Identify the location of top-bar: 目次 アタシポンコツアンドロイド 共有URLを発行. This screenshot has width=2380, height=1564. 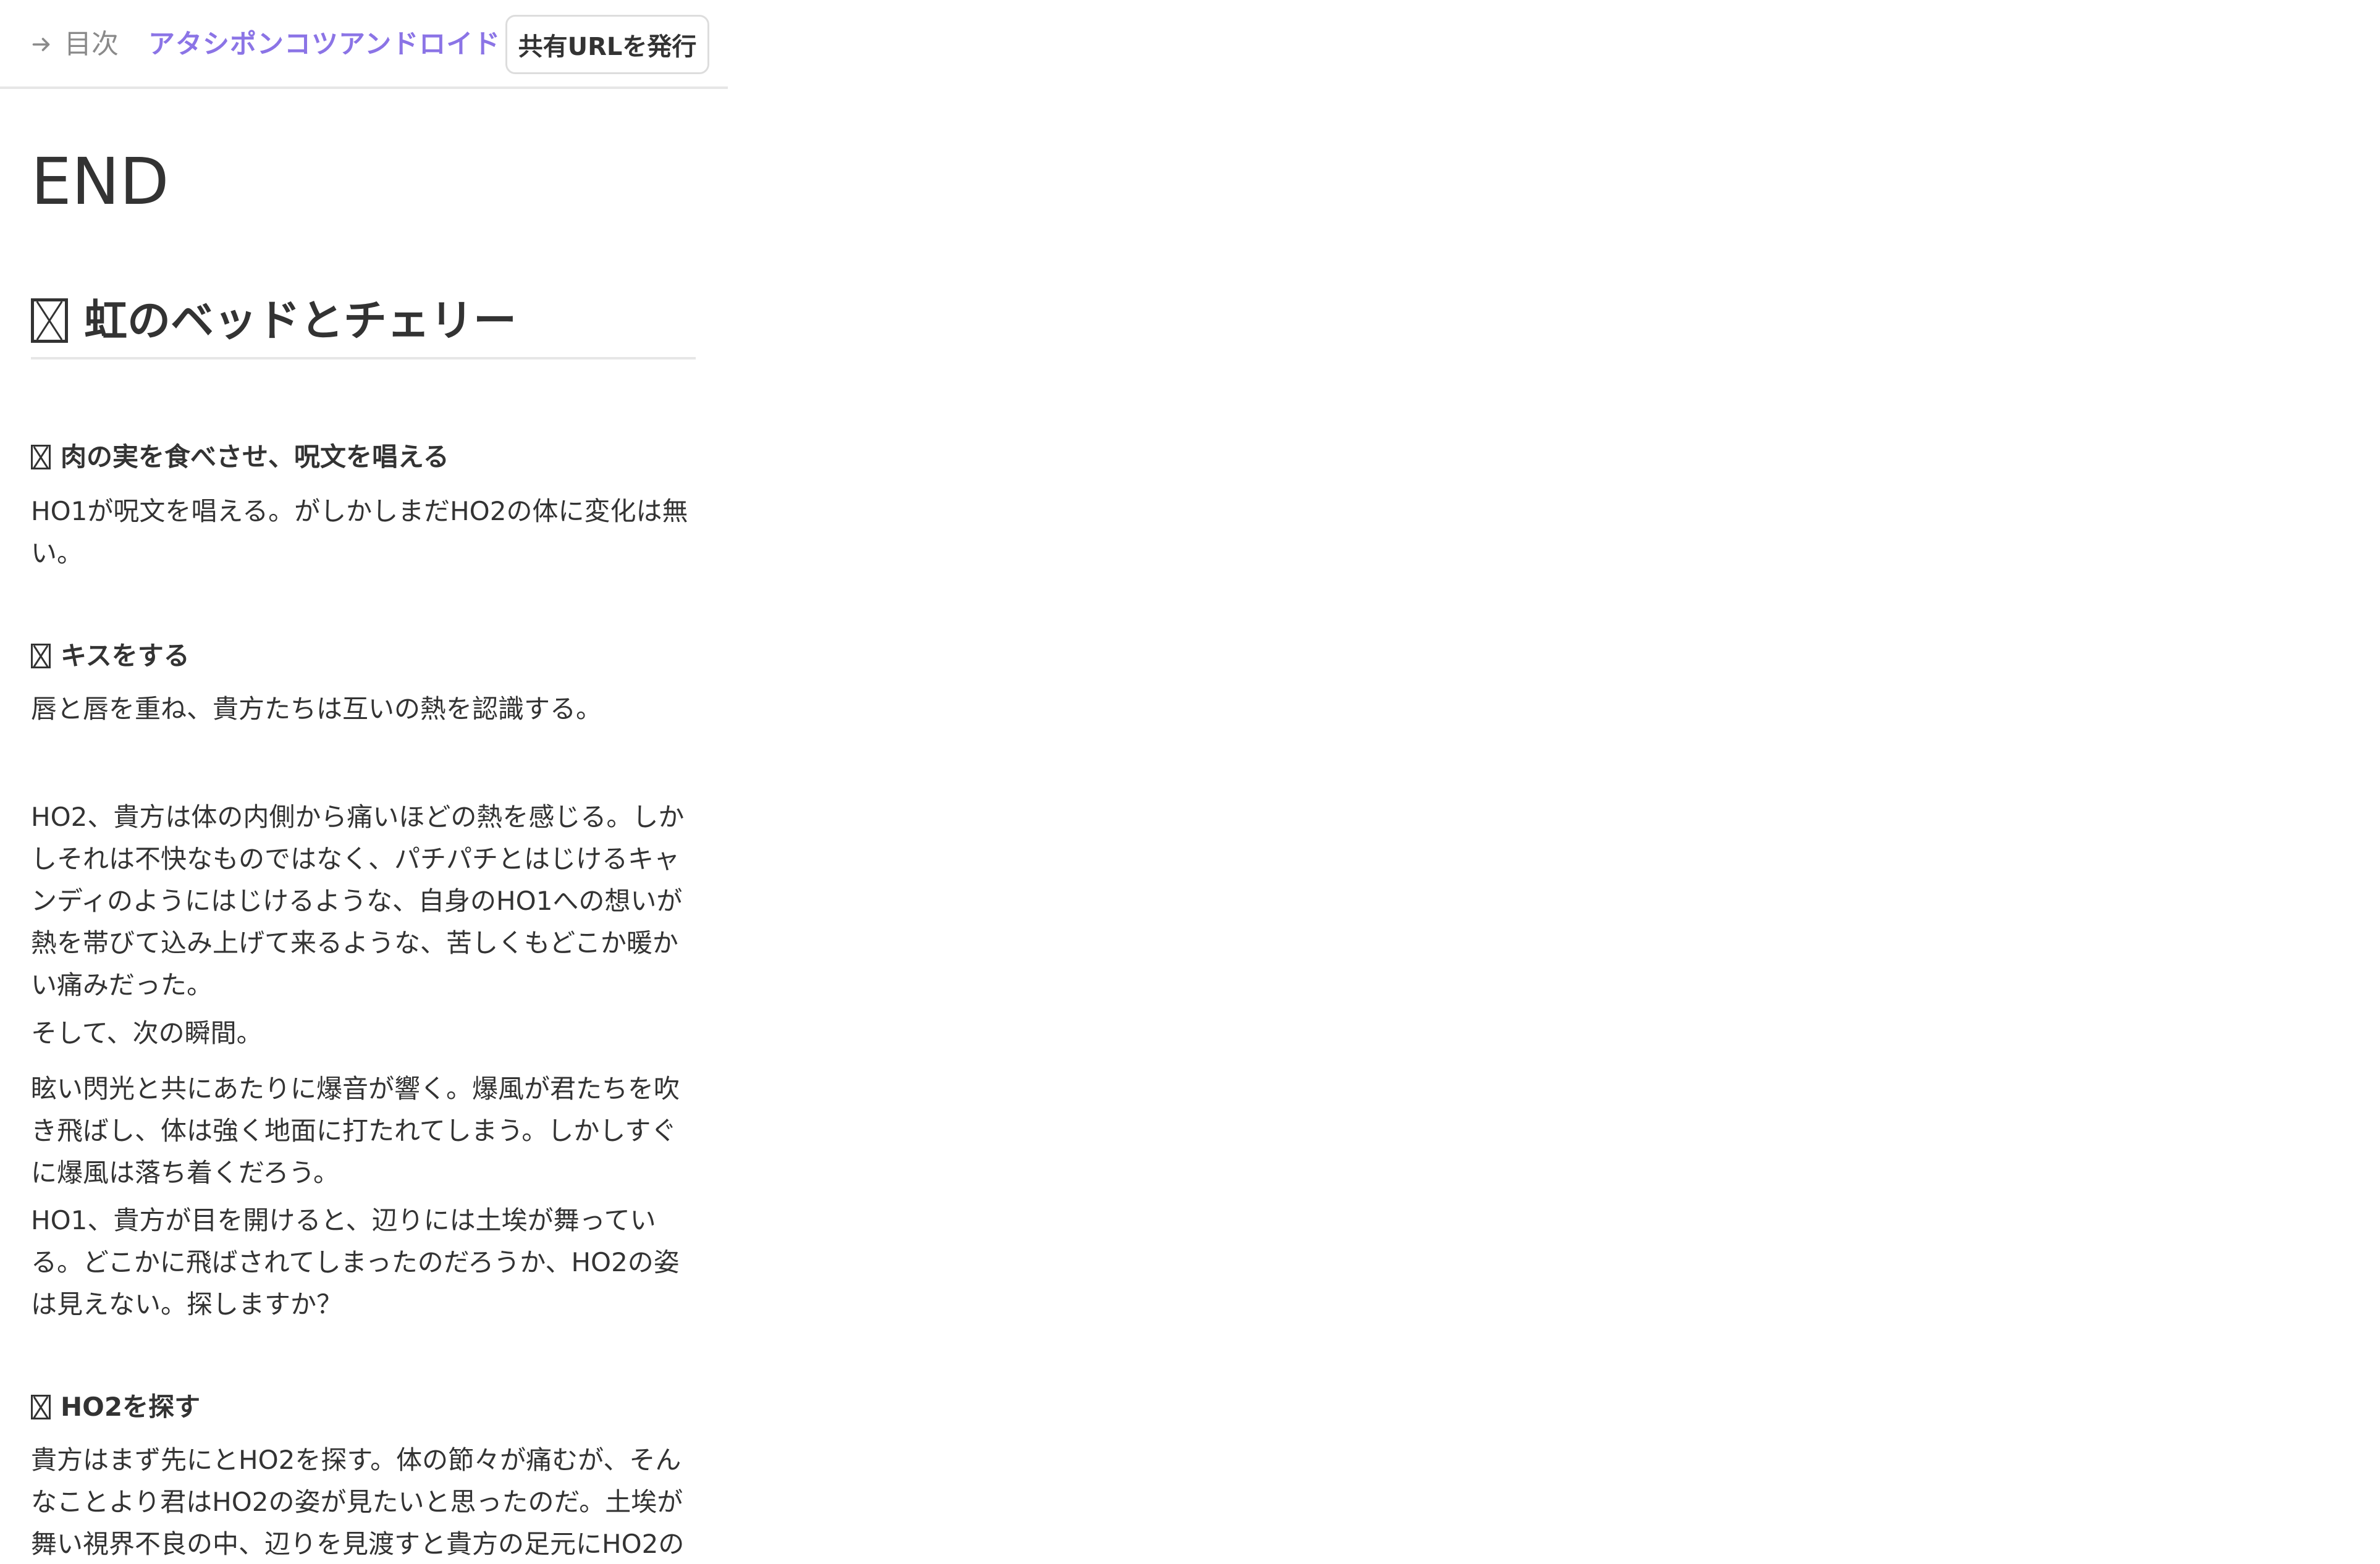
(364, 44).